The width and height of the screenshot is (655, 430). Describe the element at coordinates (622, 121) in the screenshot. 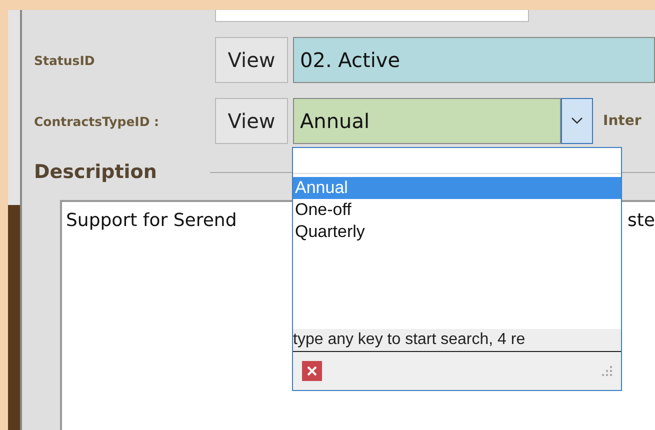

I see `field-label: Inter` at that location.